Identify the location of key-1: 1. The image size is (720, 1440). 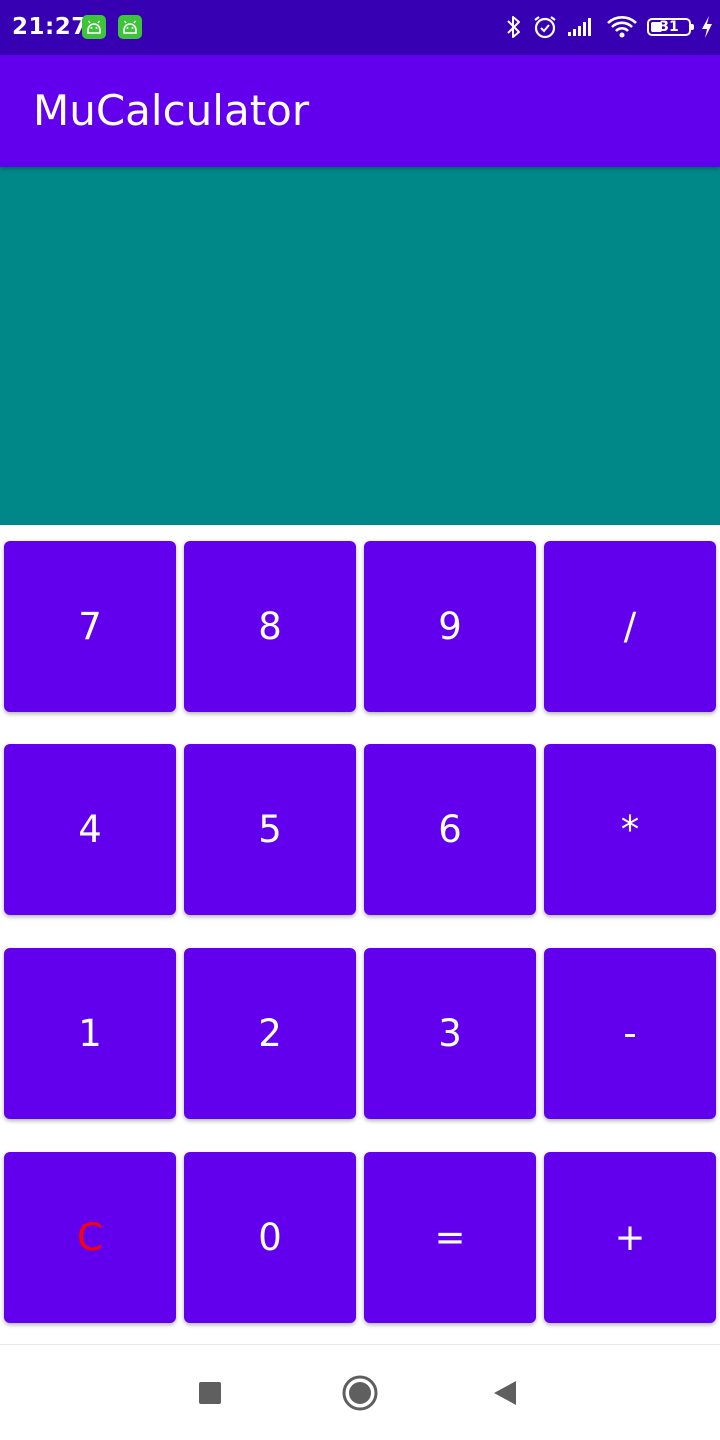
(90, 1033).